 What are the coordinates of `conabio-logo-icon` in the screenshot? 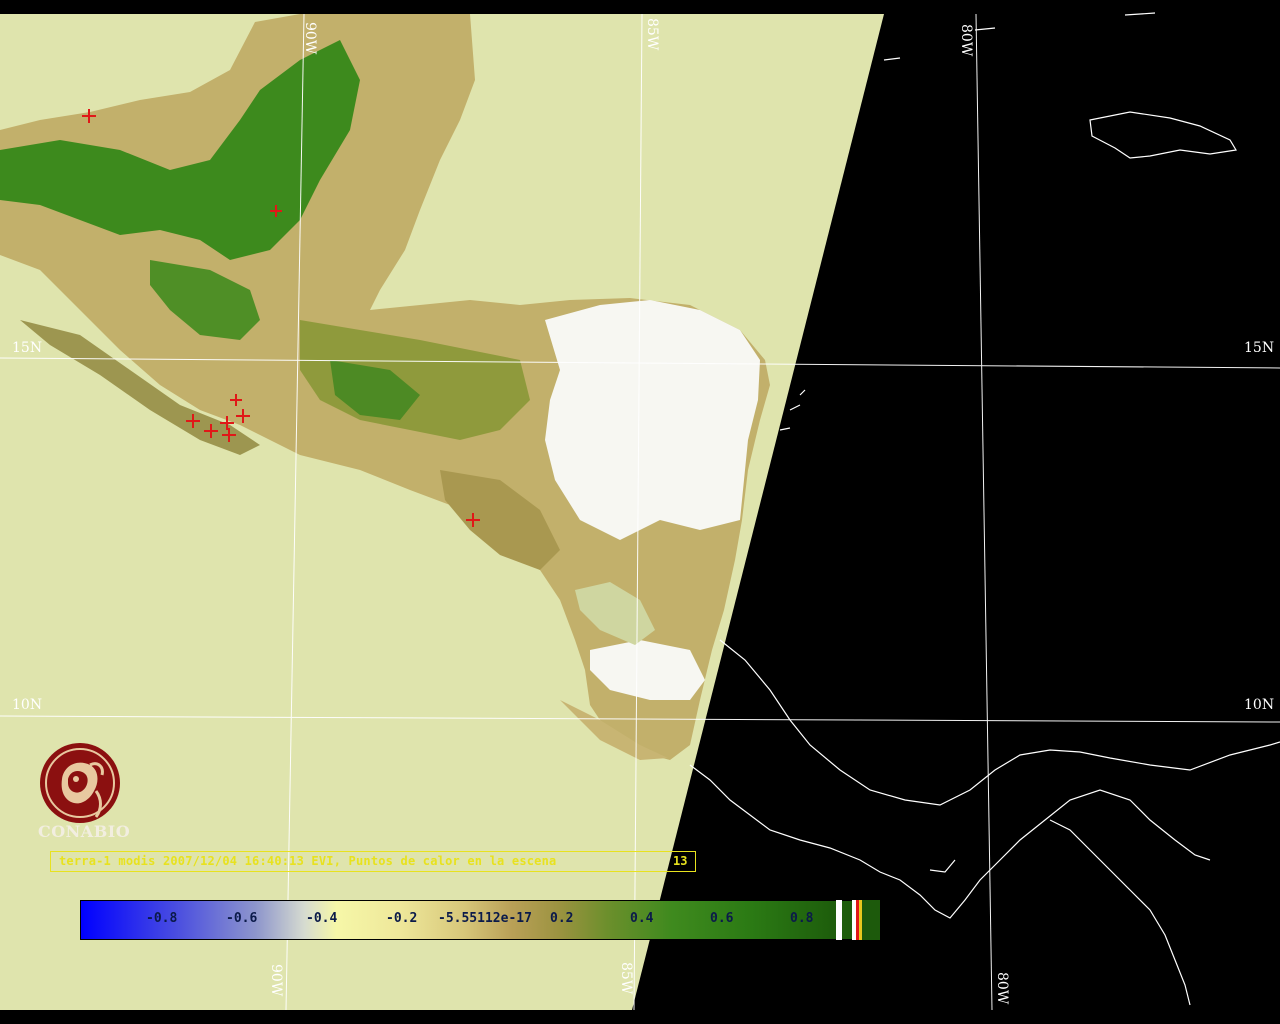 It's located at (80, 783).